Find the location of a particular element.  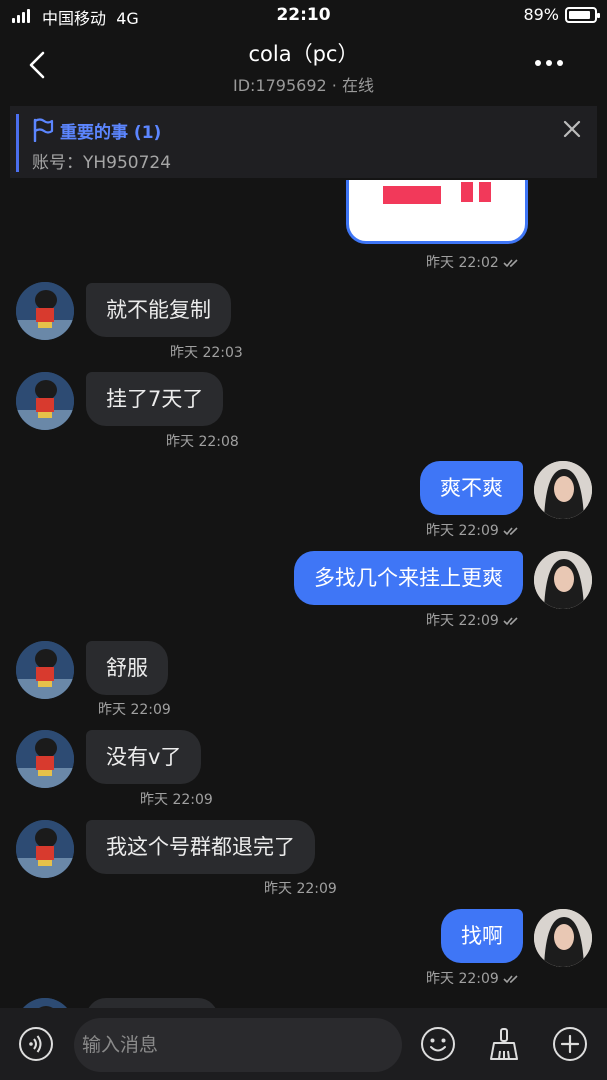

status-bar: 中国移动 4G 22:10 89% is located at coordinates (303, 15).